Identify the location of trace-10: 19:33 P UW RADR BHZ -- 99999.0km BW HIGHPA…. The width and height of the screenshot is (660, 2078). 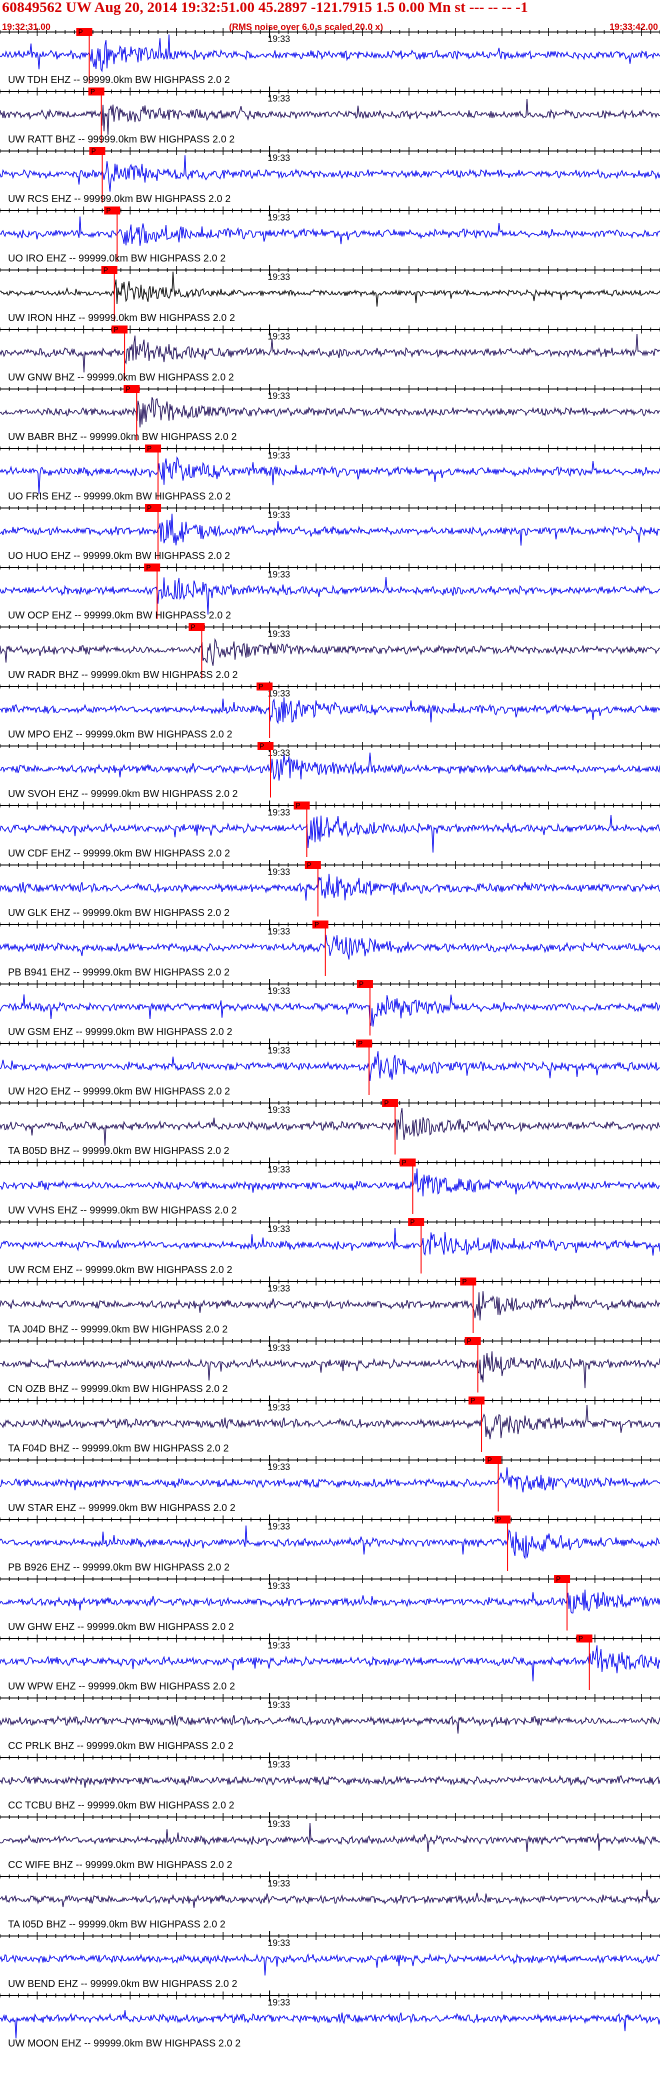
(330, 651).